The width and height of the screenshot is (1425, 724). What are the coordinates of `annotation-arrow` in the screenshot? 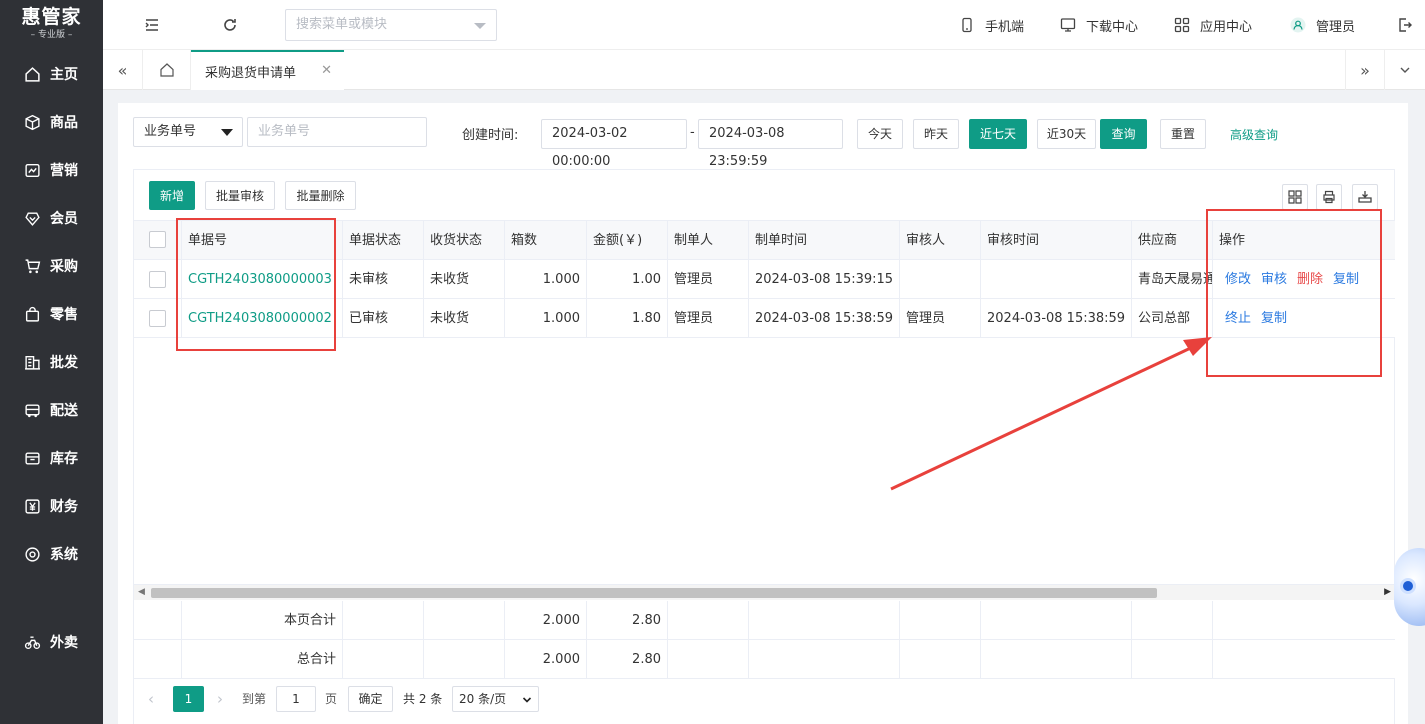 It's located at (1051, 414).